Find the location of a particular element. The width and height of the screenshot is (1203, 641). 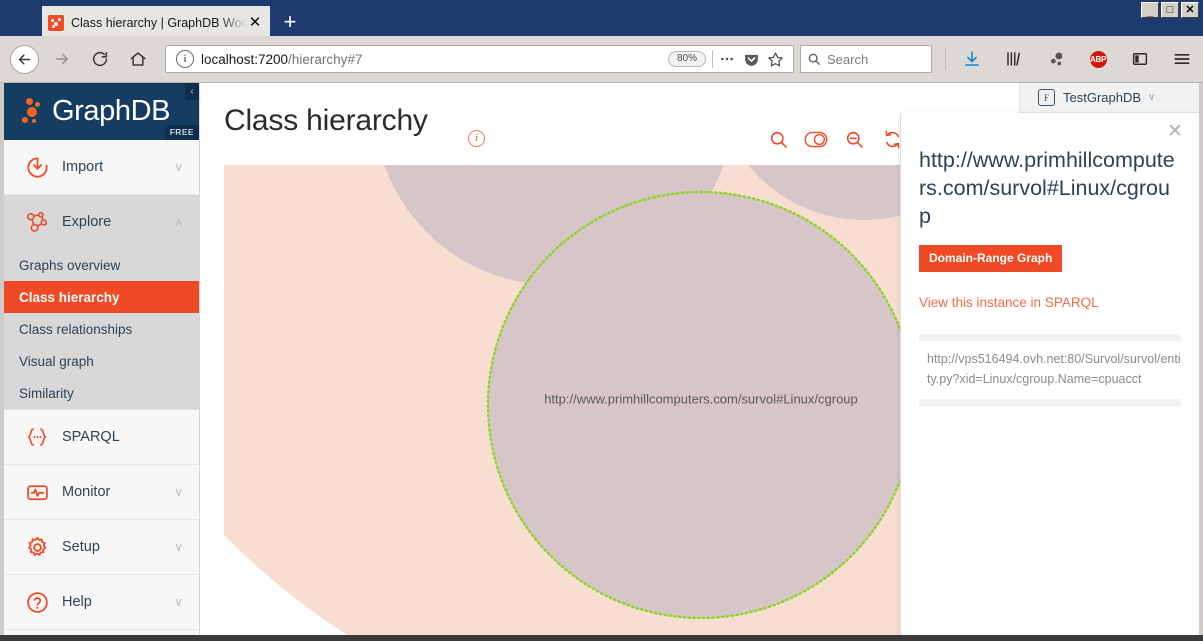

tab-close-icon: ✕ is located at coordinates (255, 23).